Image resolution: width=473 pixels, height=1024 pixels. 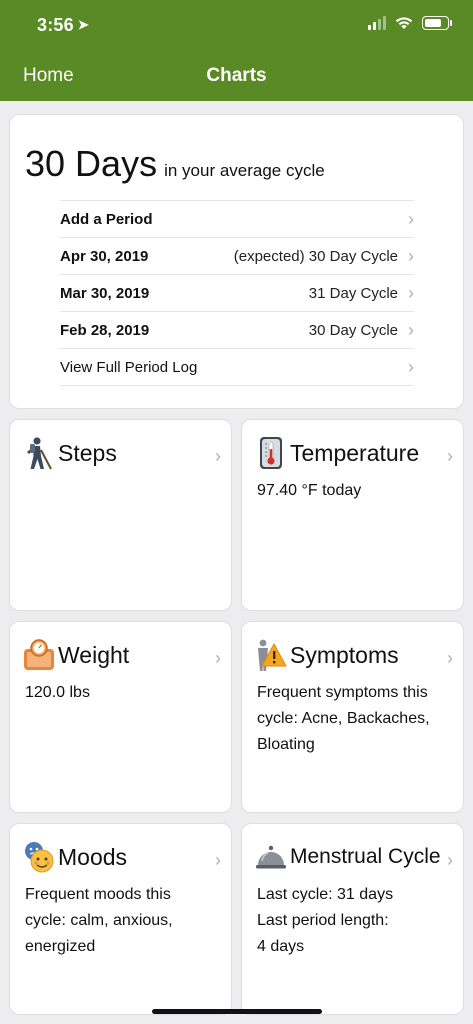 I want to click on period-row-apr-2019: Apr 30, 2019 (expected) 30 Day Cycle ›, so click(x=237, y=256).